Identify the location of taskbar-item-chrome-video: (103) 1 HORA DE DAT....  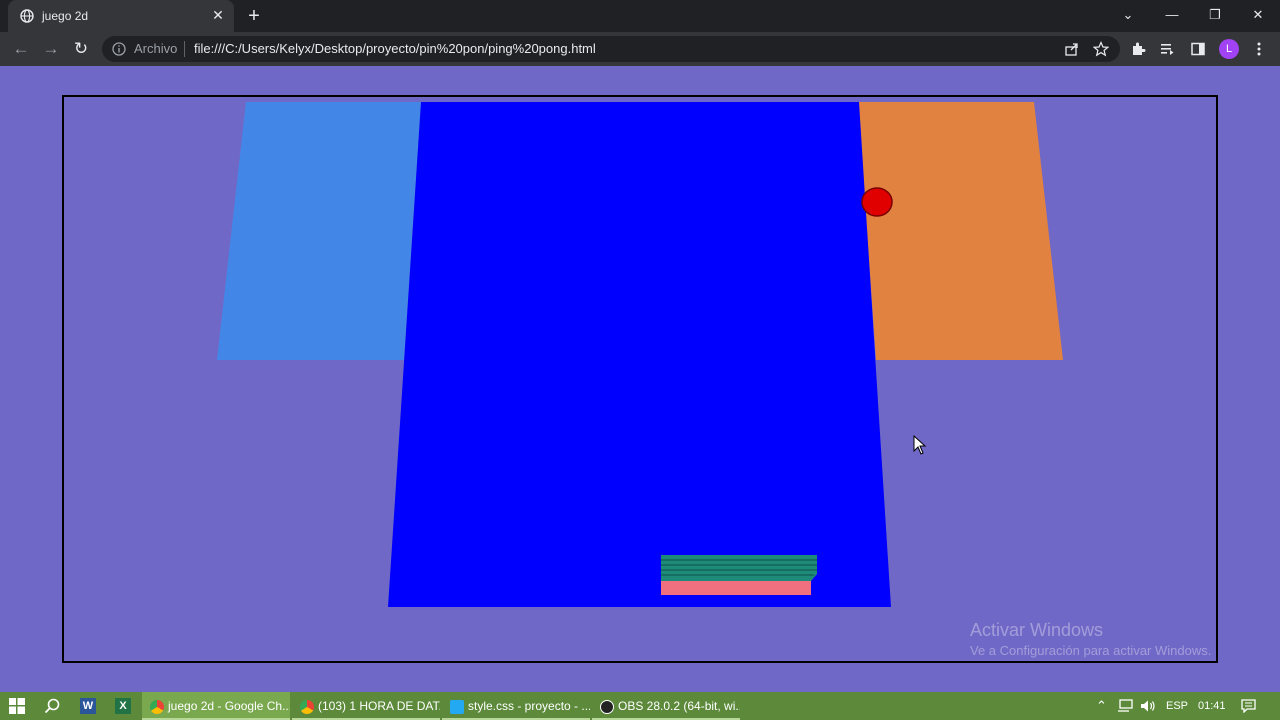
(366, 706).